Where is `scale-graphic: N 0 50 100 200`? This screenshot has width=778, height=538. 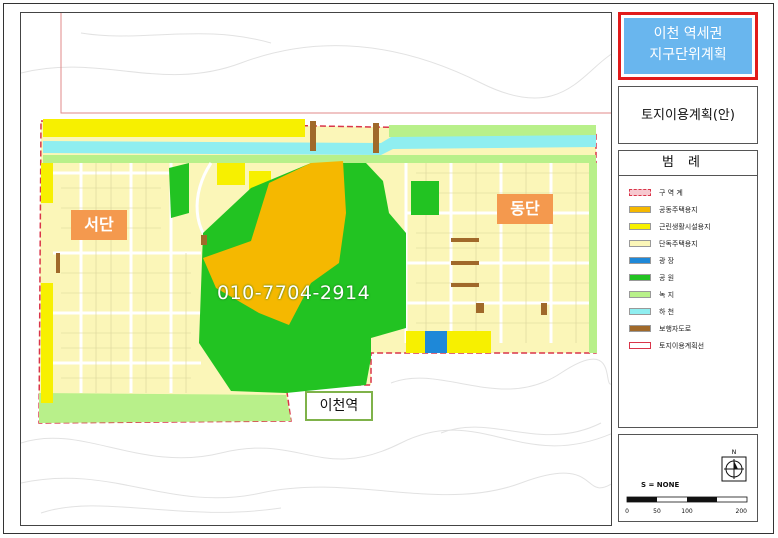
scale-graphic: N 0 50 100 200 is located at coordinates (686, 482).